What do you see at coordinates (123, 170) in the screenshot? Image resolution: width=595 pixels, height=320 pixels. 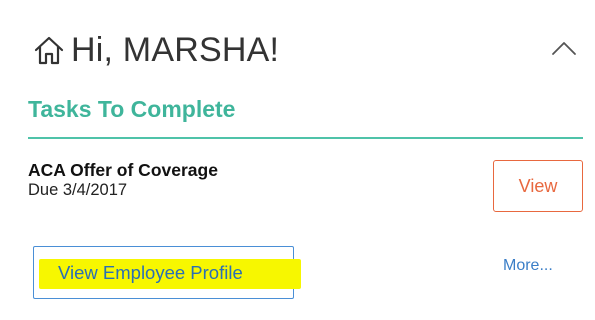 I see `task-name: ACA Offer of Coverage` at bounding box center [123, 170].